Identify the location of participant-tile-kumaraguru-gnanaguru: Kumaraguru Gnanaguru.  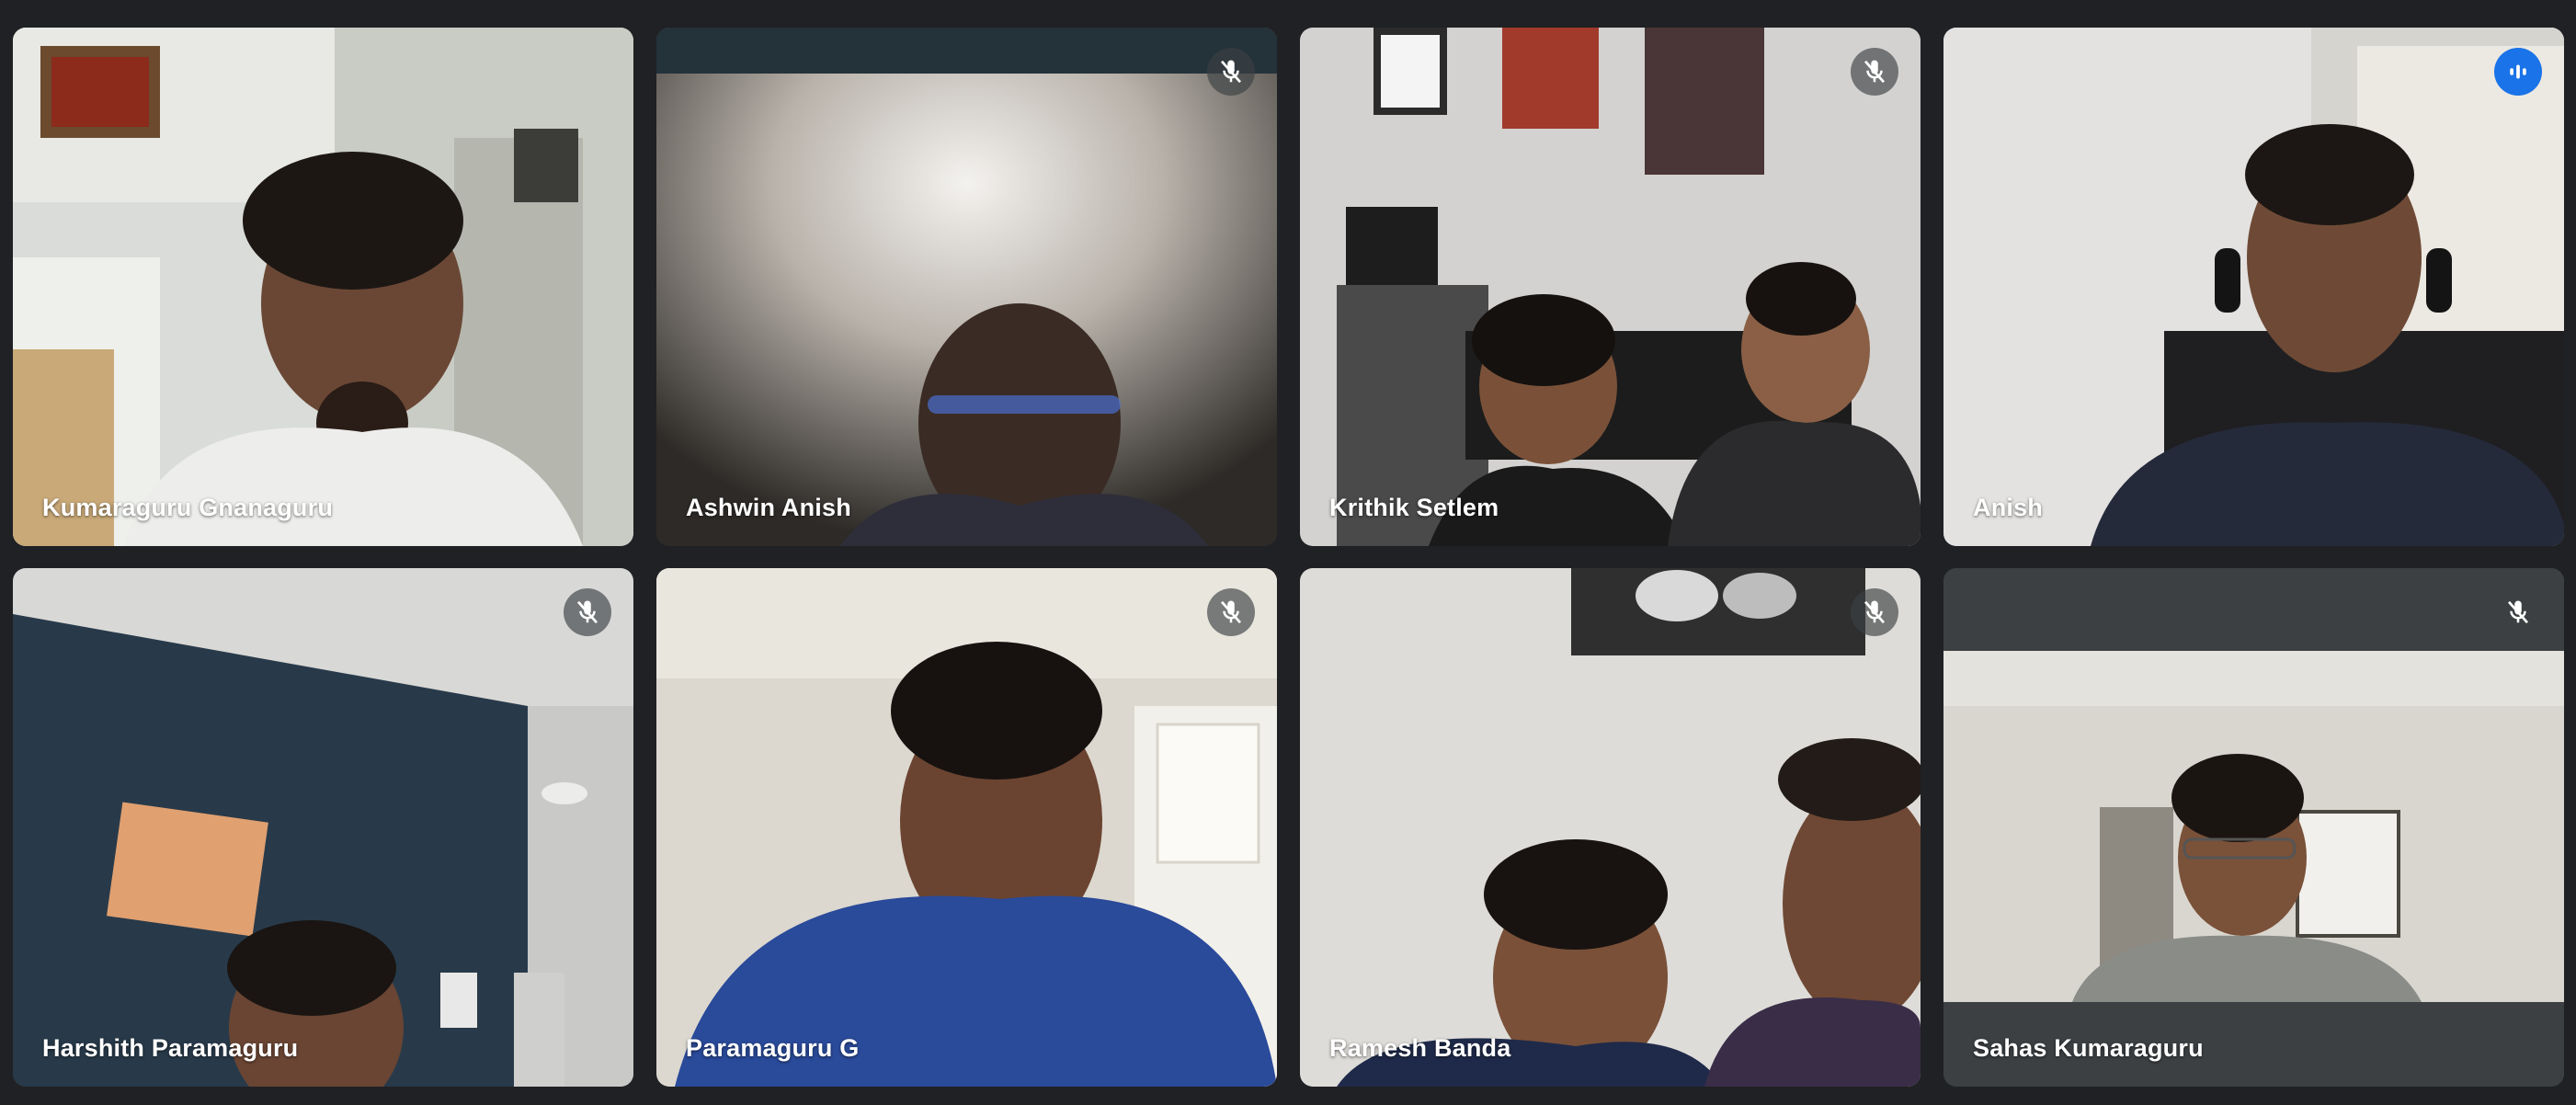
(323, 287).